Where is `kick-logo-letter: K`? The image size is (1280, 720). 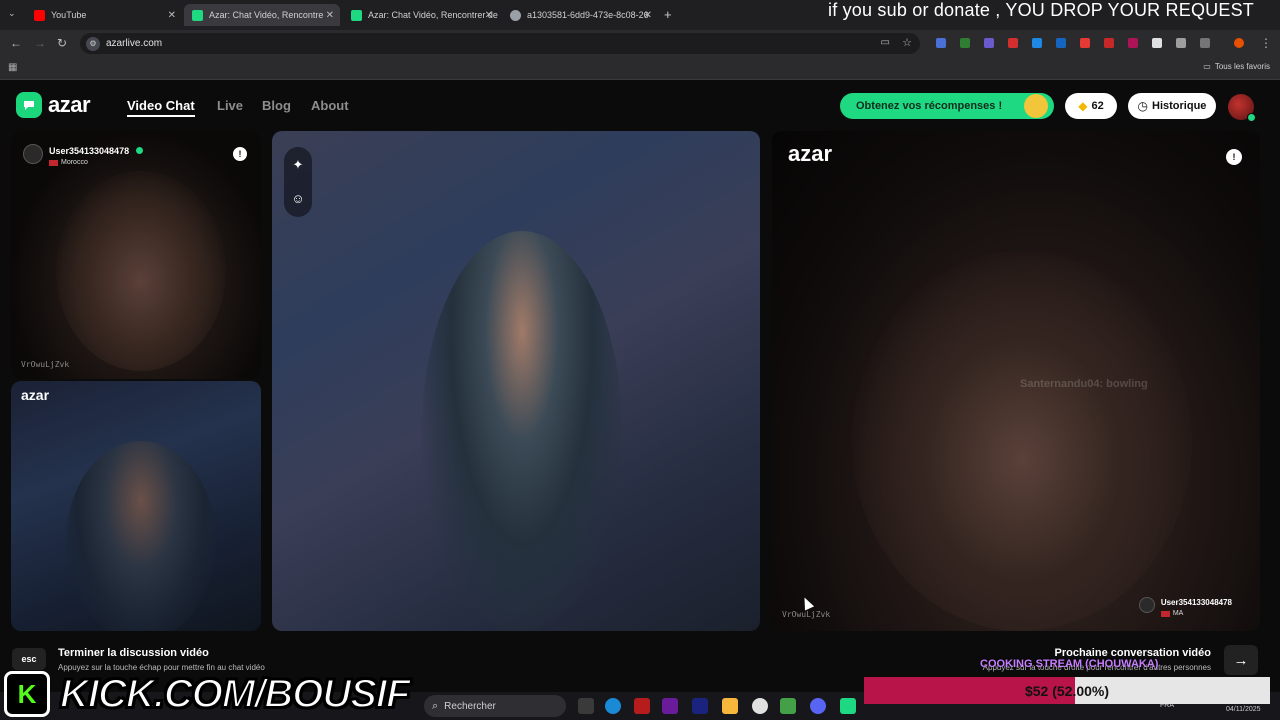
kick-logo-letter: K is located at coordinates (27, 693).